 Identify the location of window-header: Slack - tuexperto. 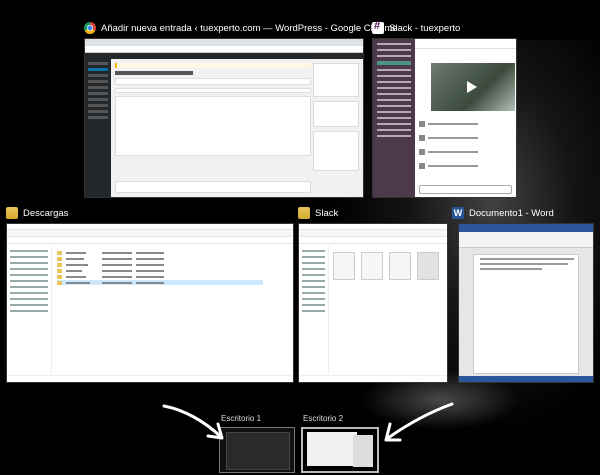
(416, 28).